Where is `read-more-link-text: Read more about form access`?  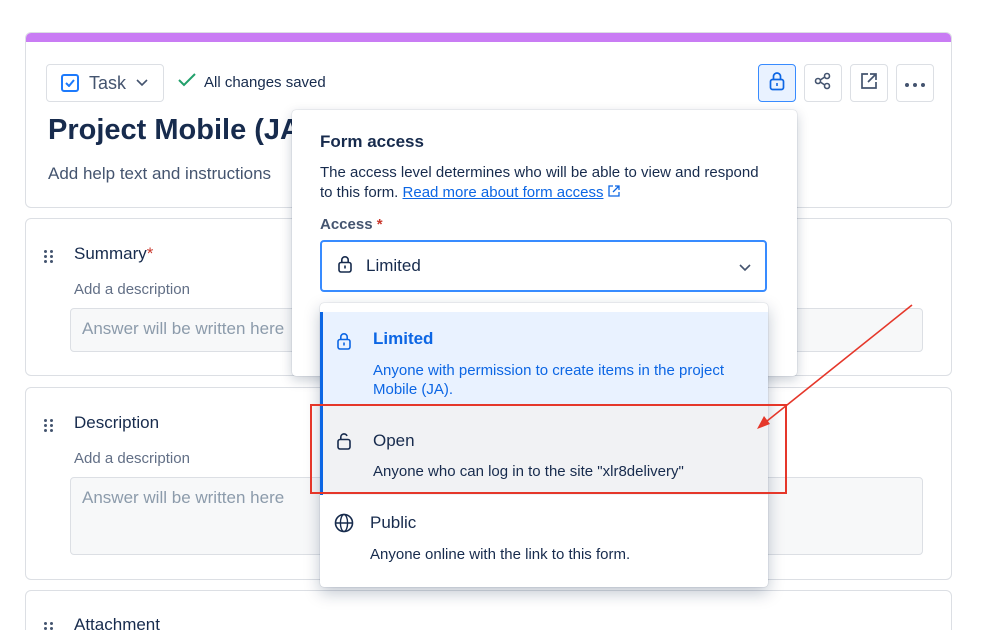
read-more-link-text: Read more about form access is located at coordinates (503, 192).